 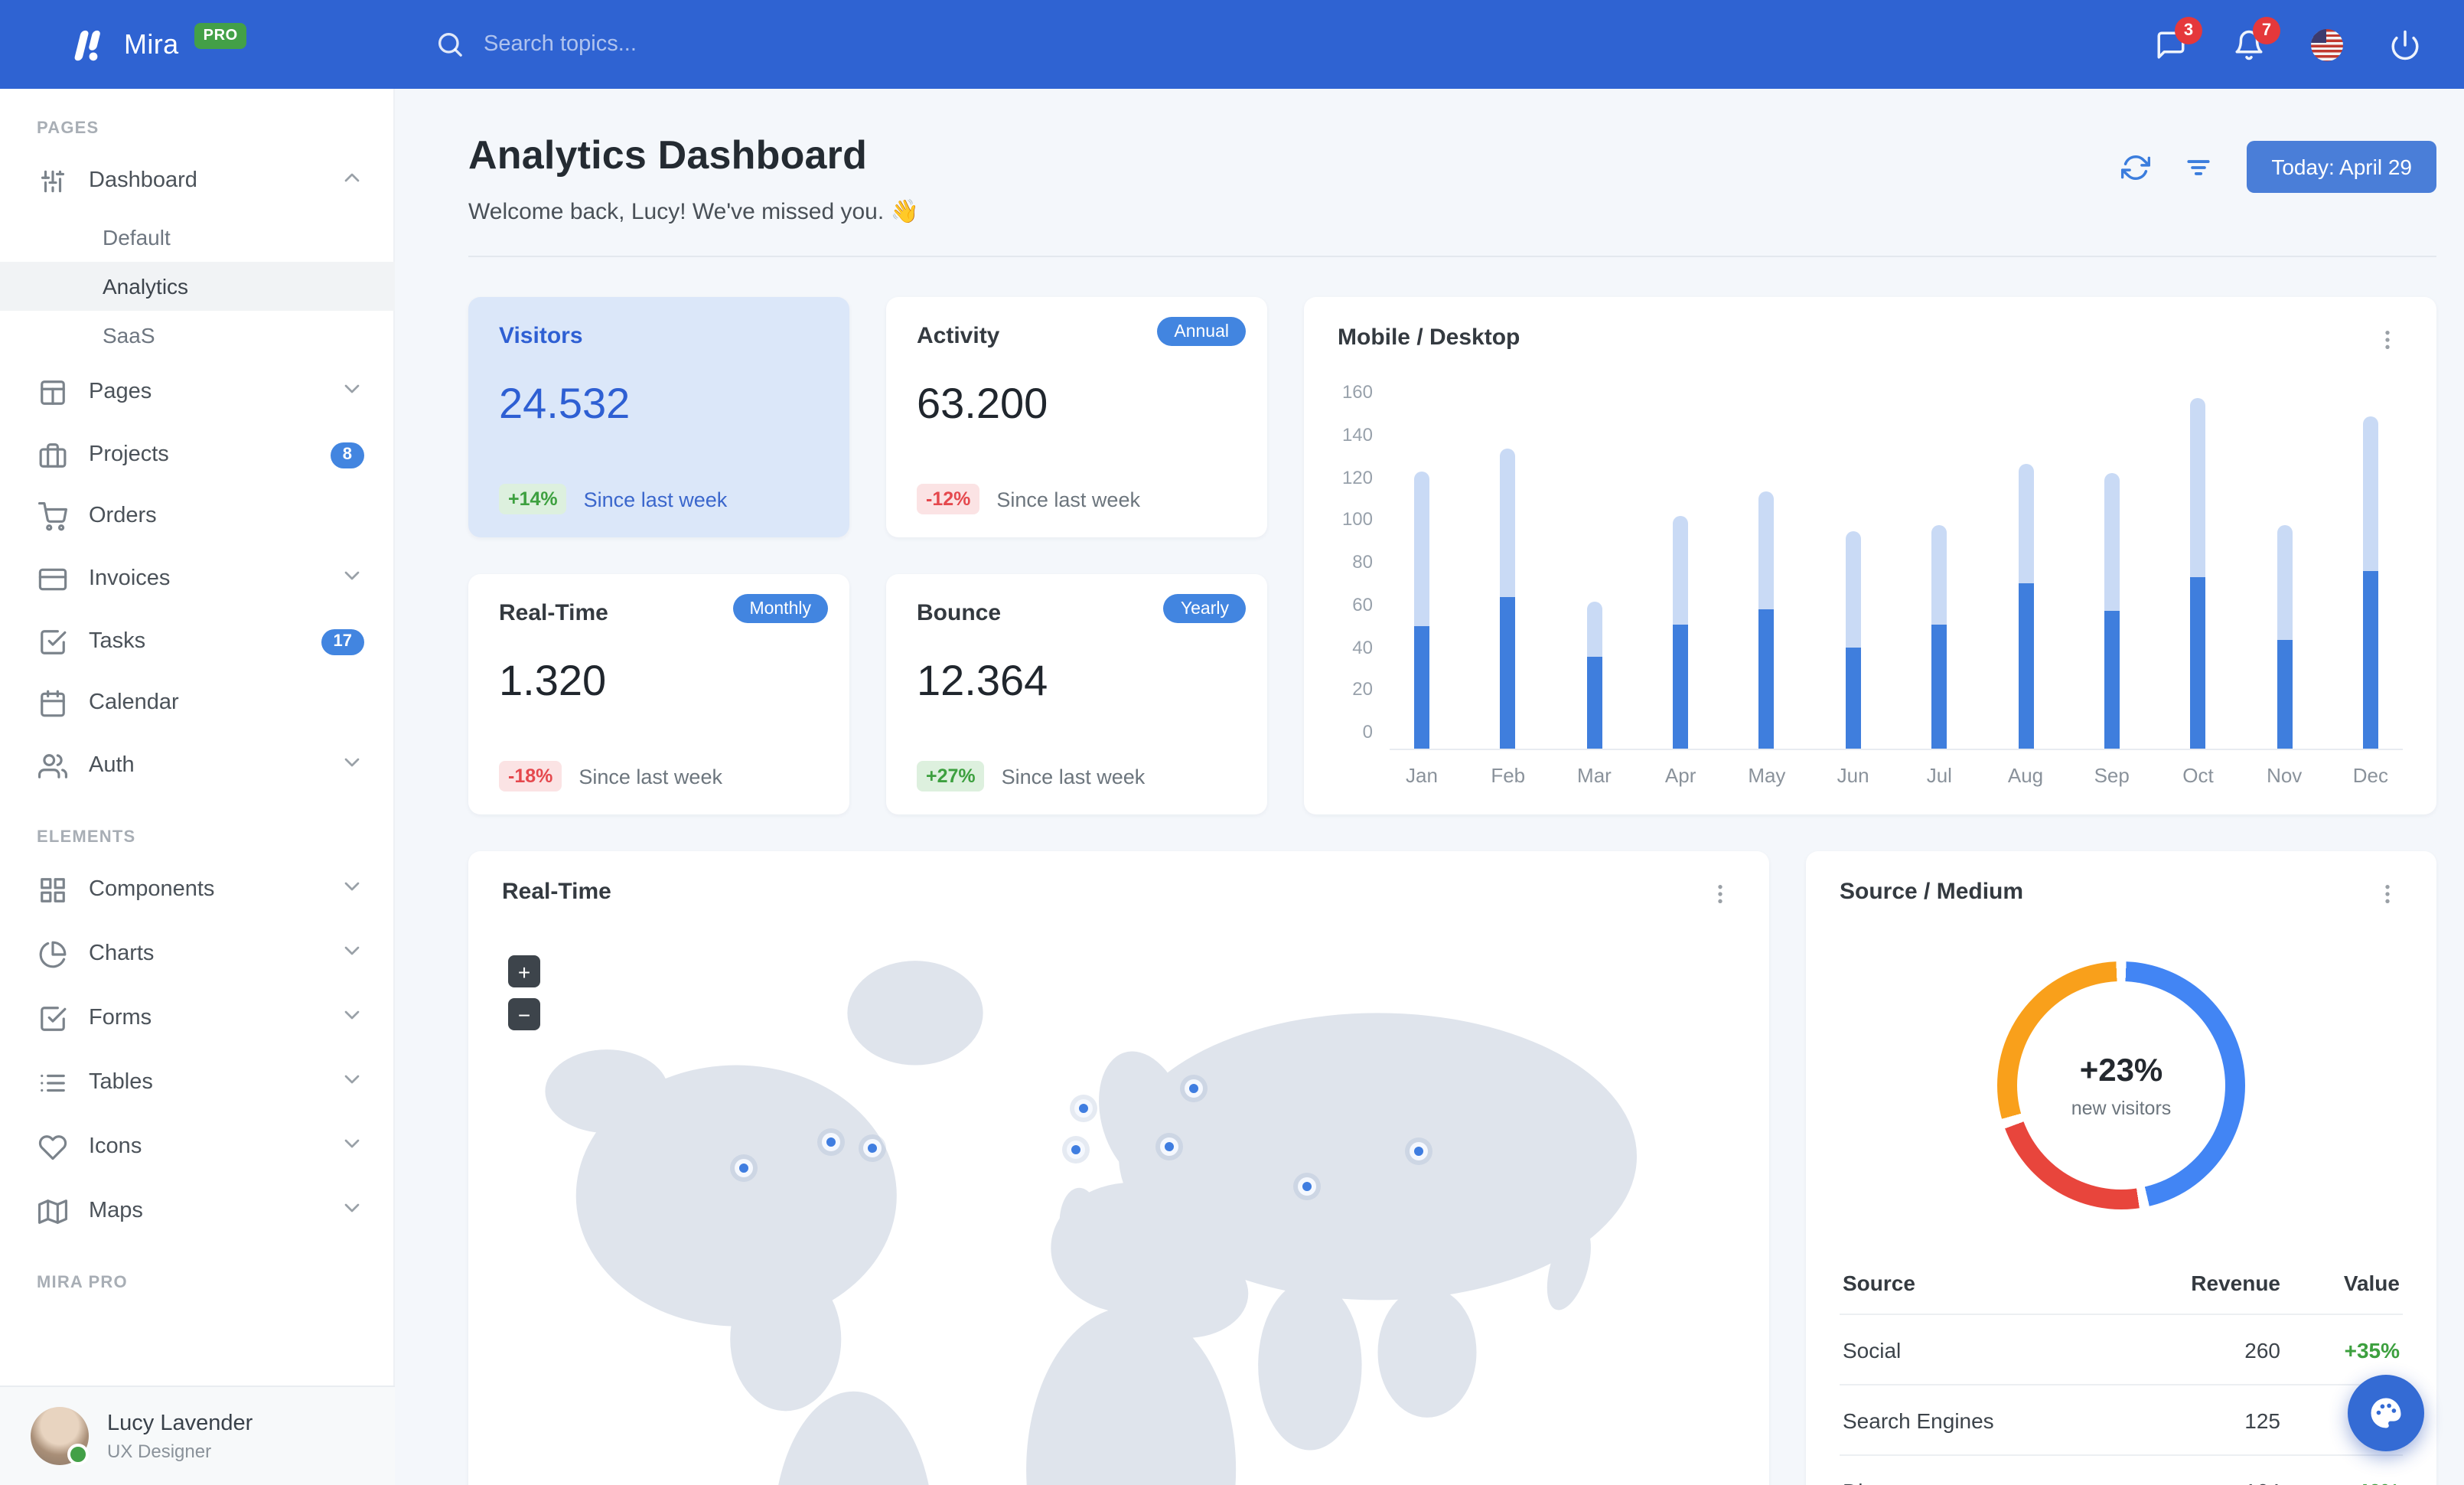 What do you see at coordinates (152, 43) in the screenshot?
I see `brand-name: Mira` at bounding box center [152, 43].